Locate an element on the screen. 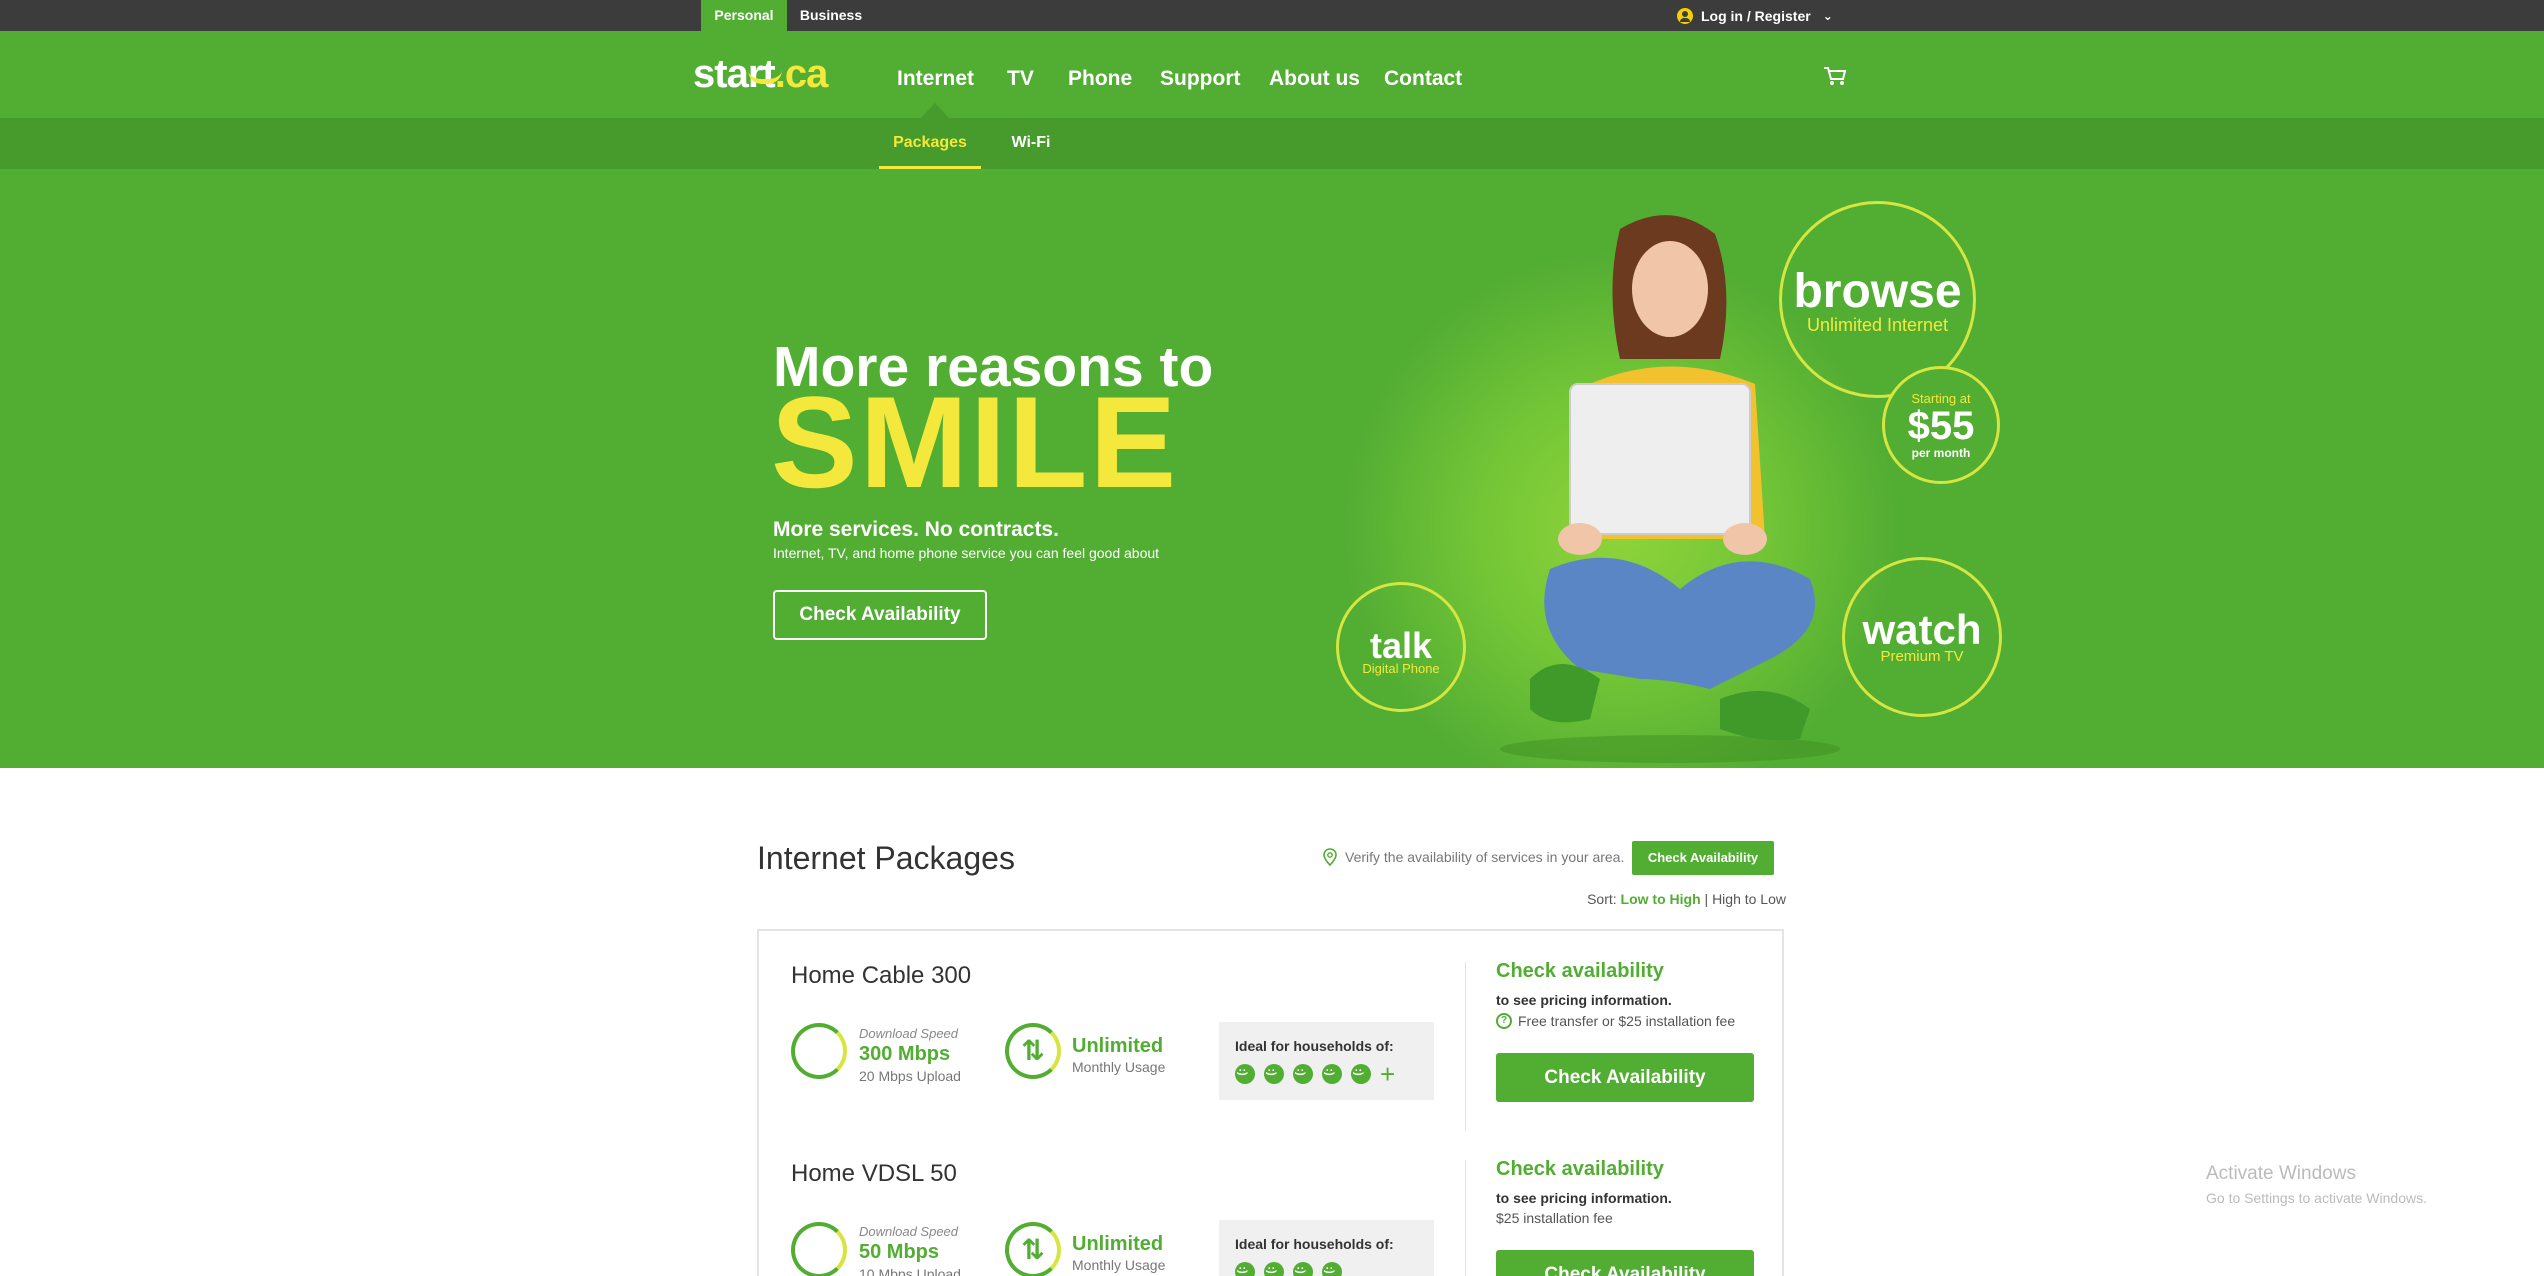  browse-bubble-subtitle: Unlimited Internet is located at coordinates (1877, 325).